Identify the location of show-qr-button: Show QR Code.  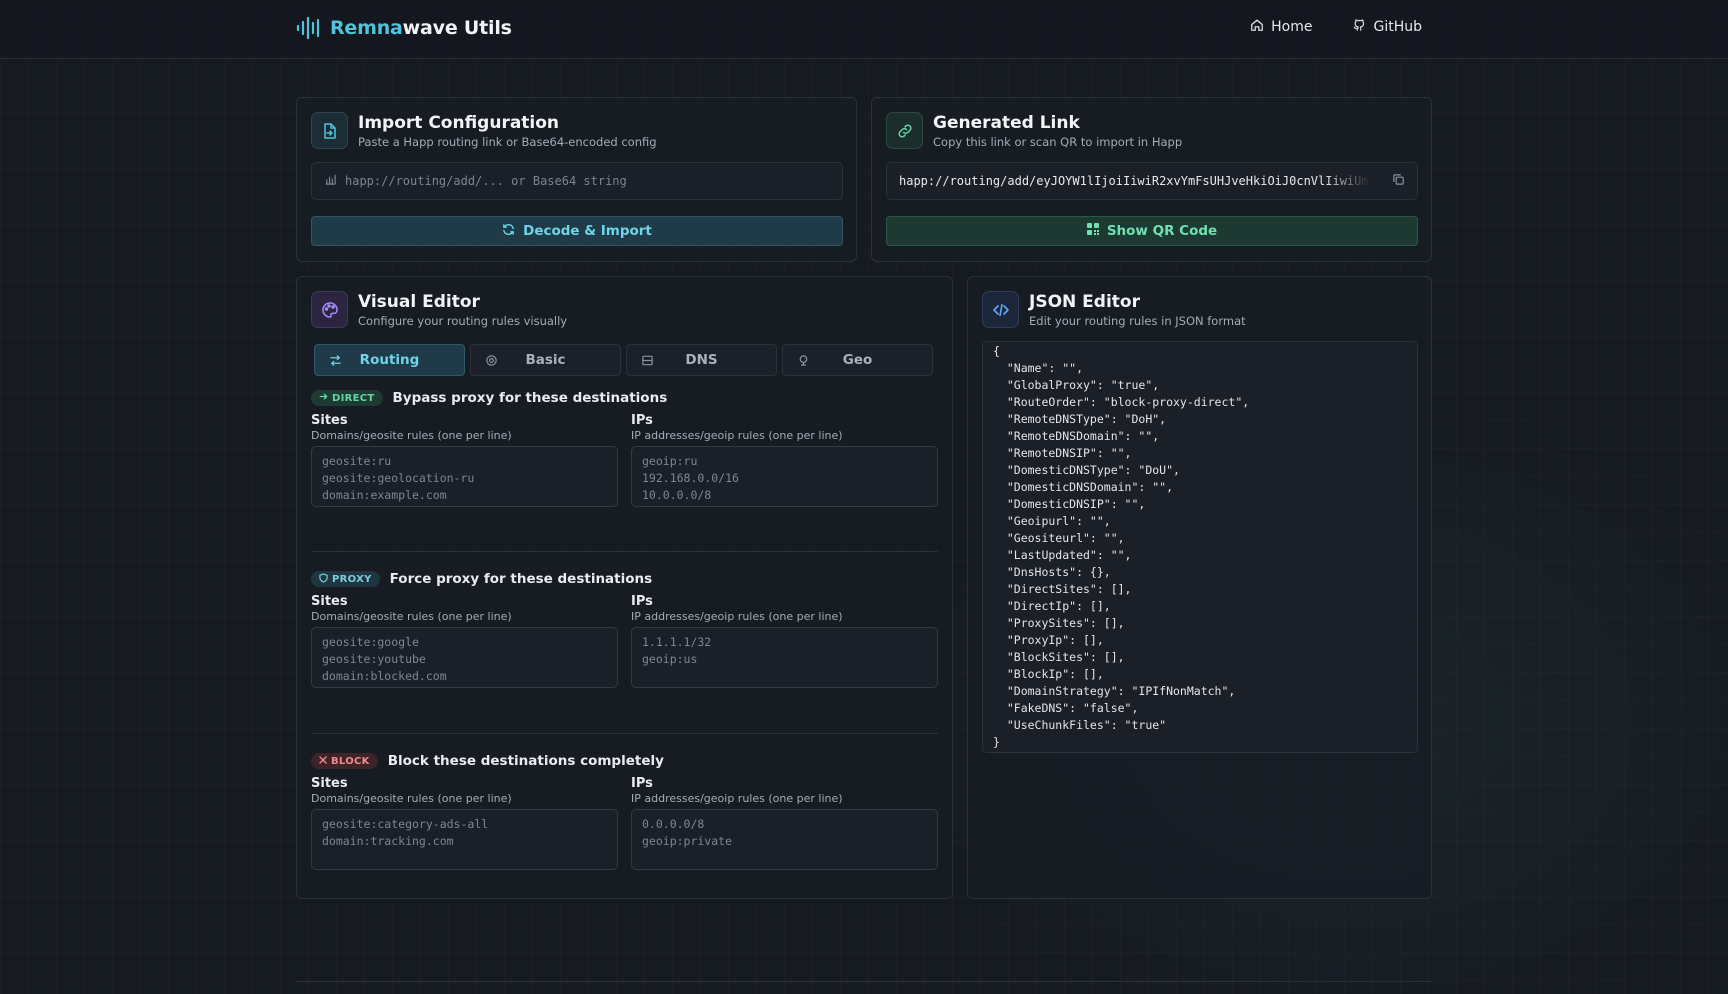
(1152, 231).